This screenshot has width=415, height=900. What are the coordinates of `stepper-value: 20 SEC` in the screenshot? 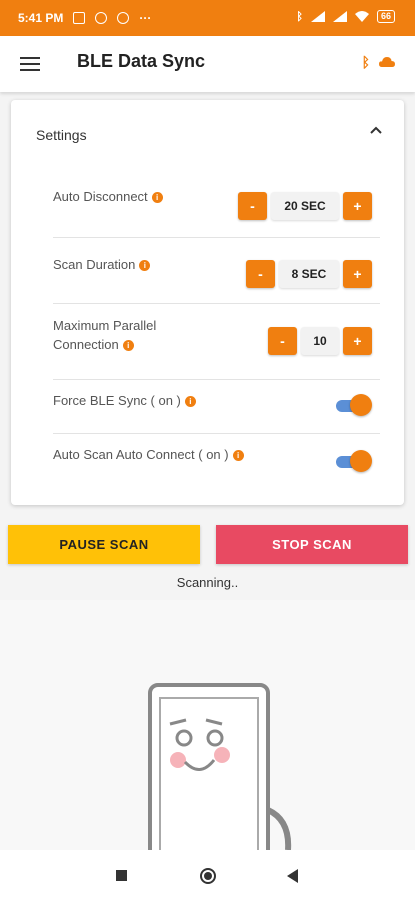 It's located at (305, 206).